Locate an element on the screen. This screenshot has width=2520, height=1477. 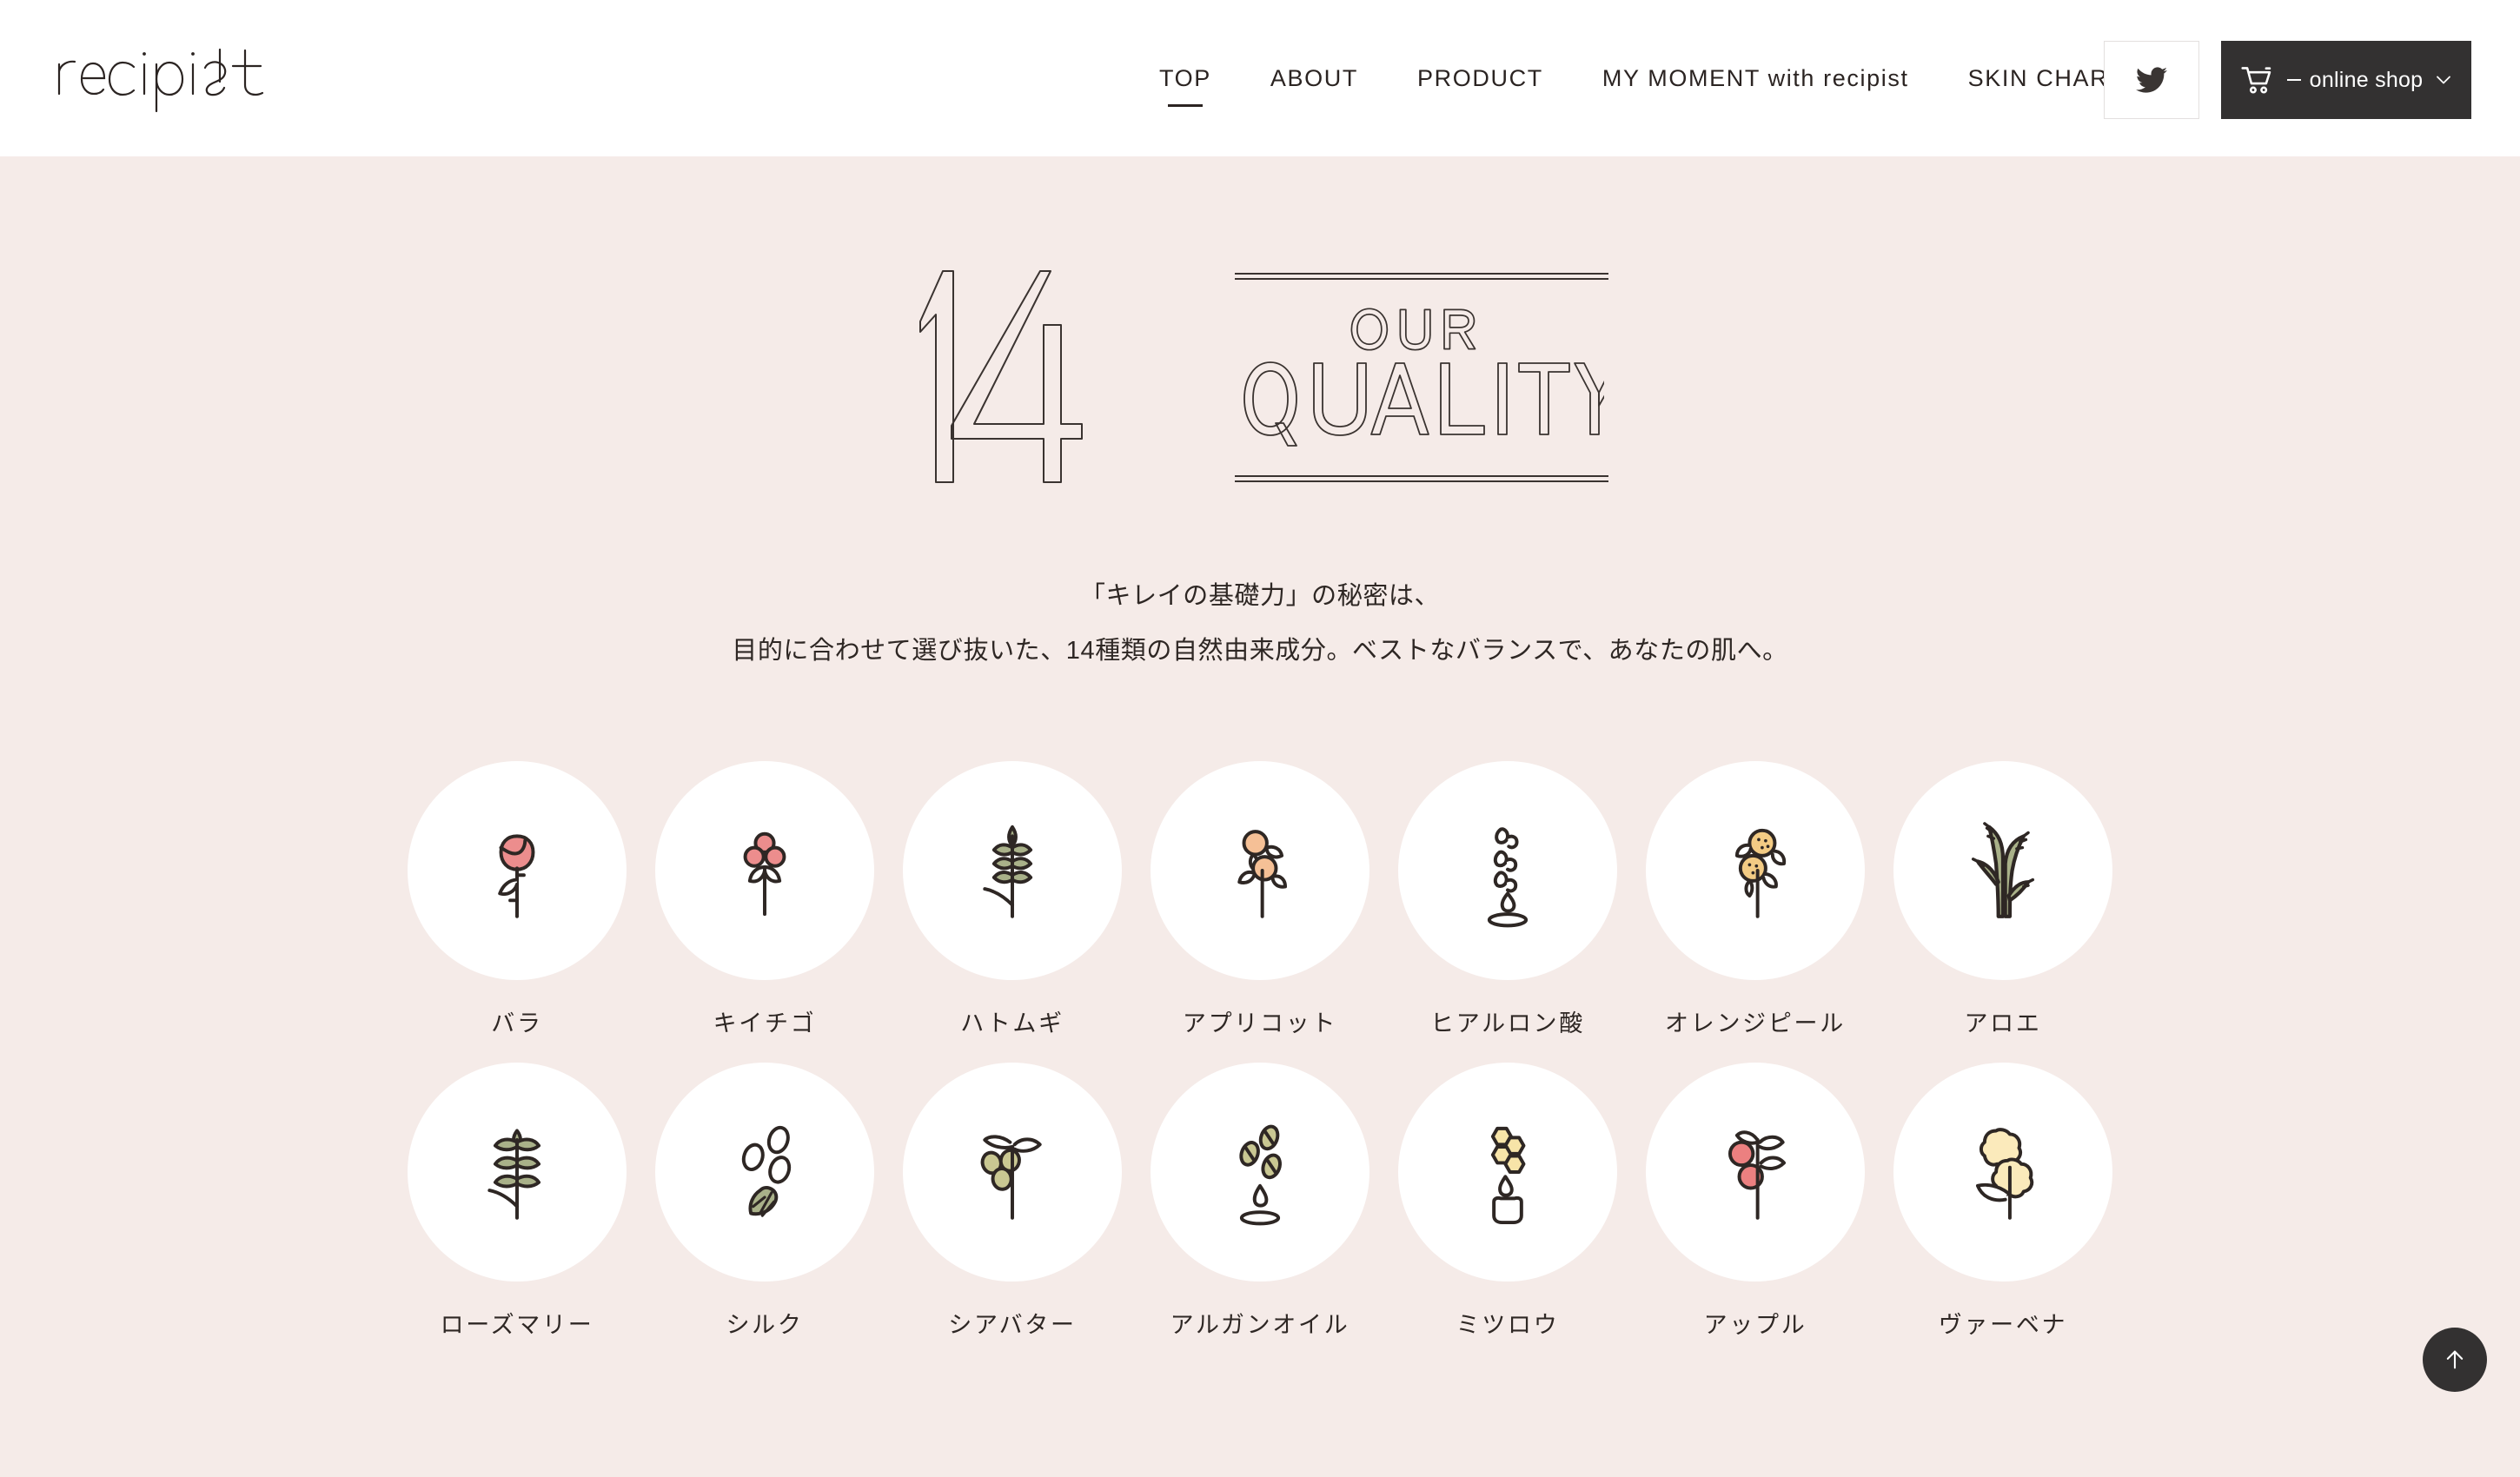
ingredient-apple: アップル is located at coordinates (1756, 1201).